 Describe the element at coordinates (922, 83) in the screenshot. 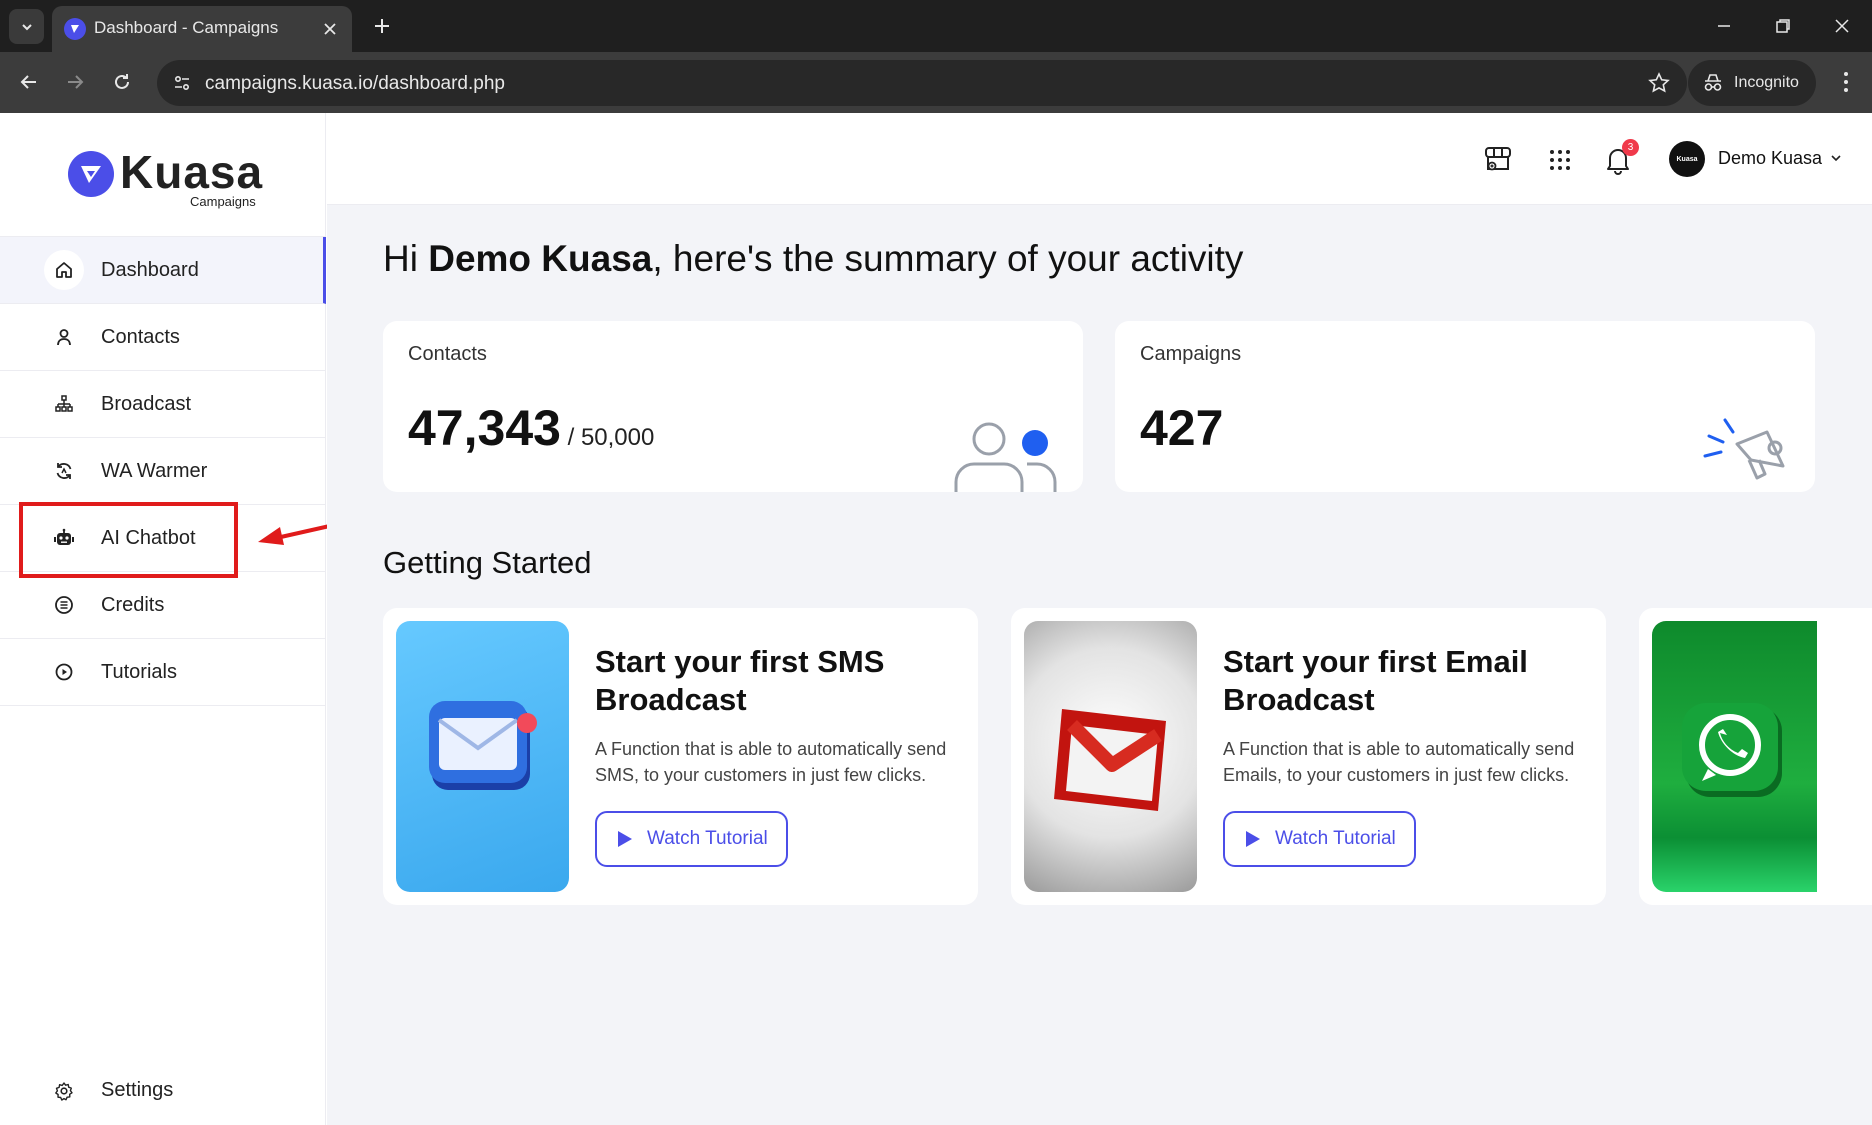

I see `address-bar: campaigns.kuasa.io/dashboard.php` at that location.